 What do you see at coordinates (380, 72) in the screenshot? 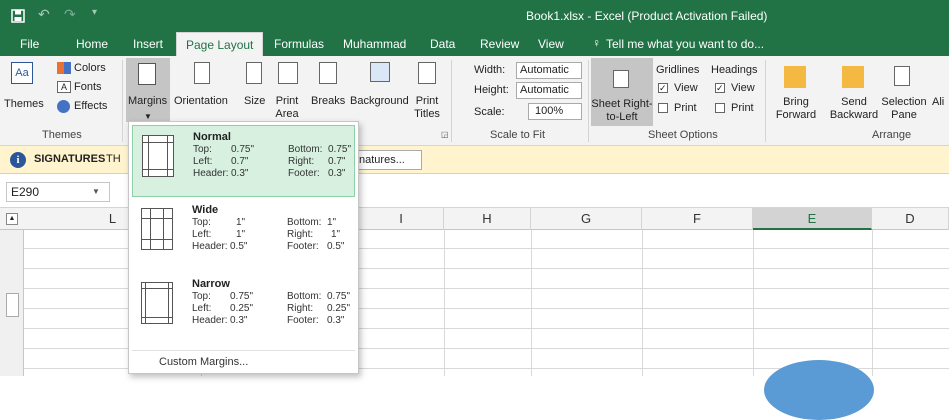
I see `background-icon` at bounding box center [380, 72].